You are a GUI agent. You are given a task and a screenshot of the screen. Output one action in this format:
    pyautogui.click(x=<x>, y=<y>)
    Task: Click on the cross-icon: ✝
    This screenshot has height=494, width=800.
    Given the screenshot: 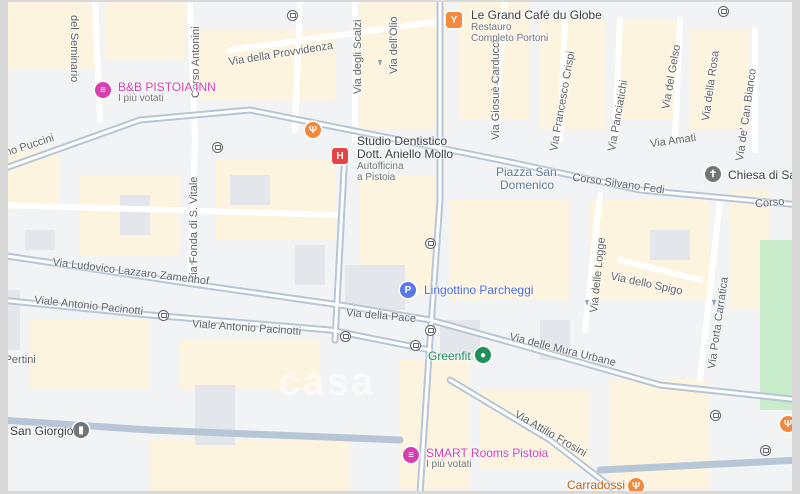 What is the action you would take?
    pyautogui.click(x=713, y=174)
    